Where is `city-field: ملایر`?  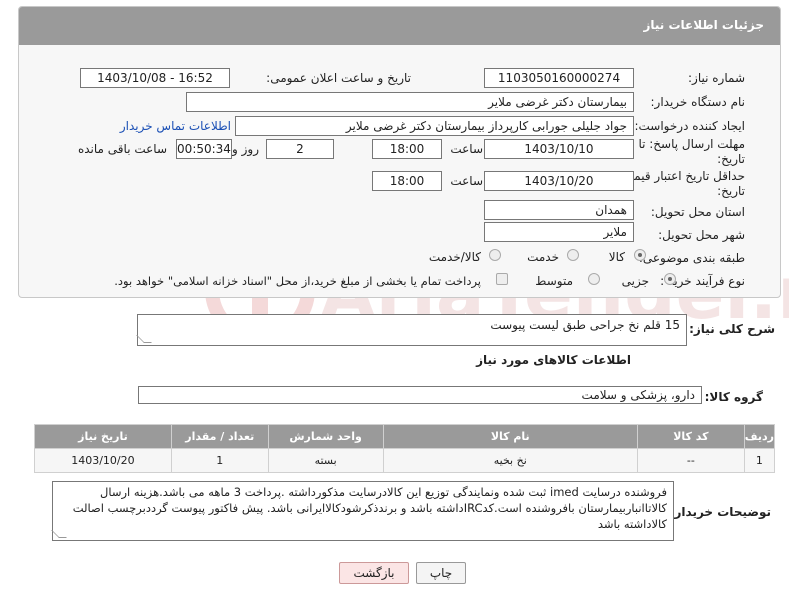 city-field: ملایر is located at coordinates (559, 232).